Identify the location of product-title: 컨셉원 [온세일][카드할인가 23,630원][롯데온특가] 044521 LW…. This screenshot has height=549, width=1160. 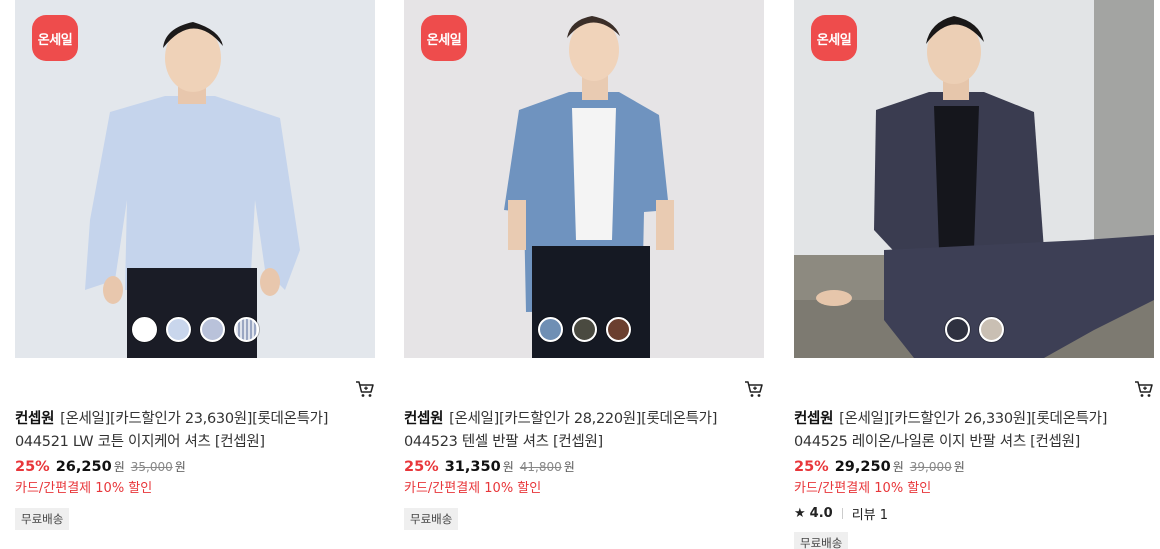
(195, 431).